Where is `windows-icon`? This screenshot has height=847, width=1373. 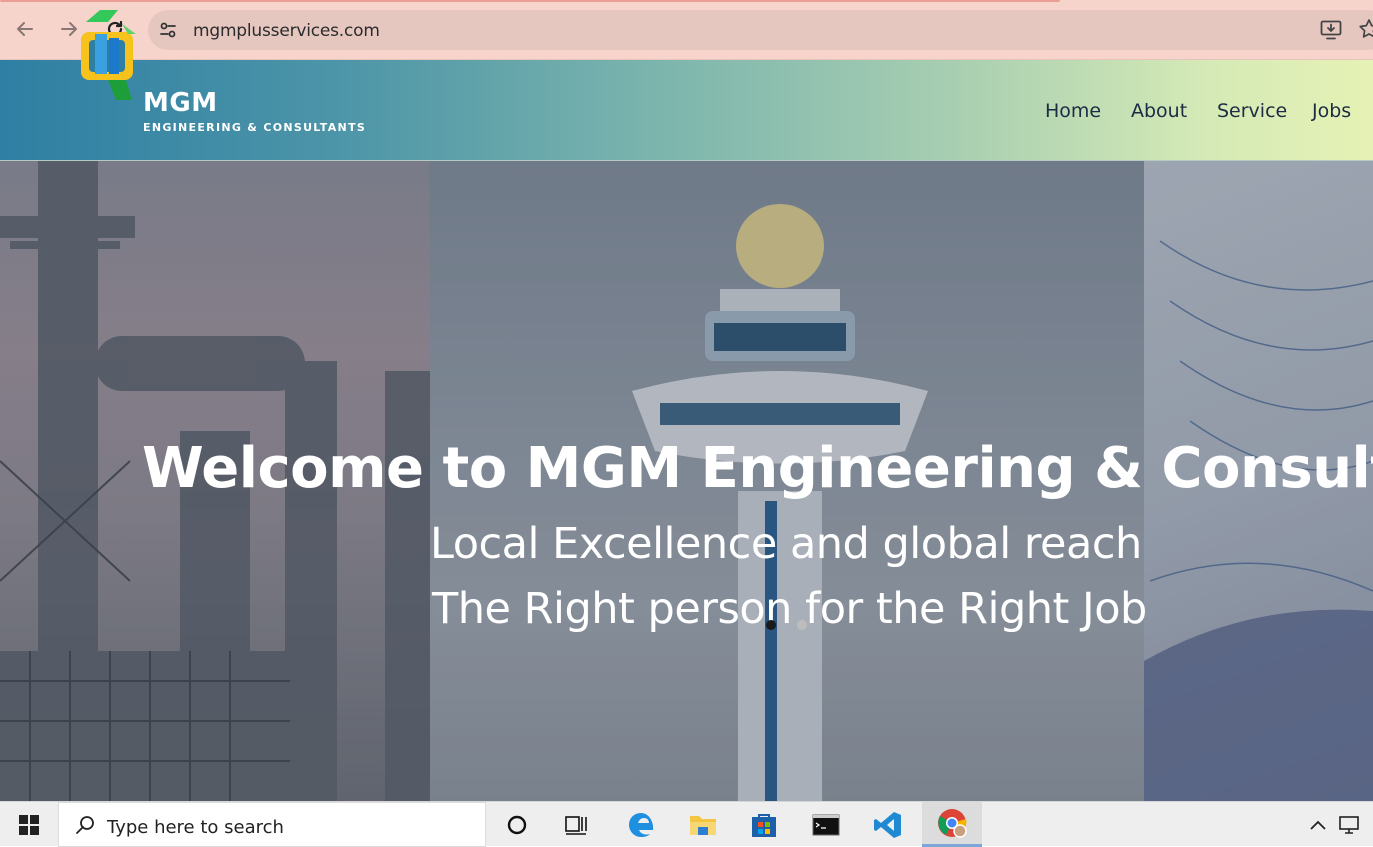 windows-icon is located at coordinates (29, 824).